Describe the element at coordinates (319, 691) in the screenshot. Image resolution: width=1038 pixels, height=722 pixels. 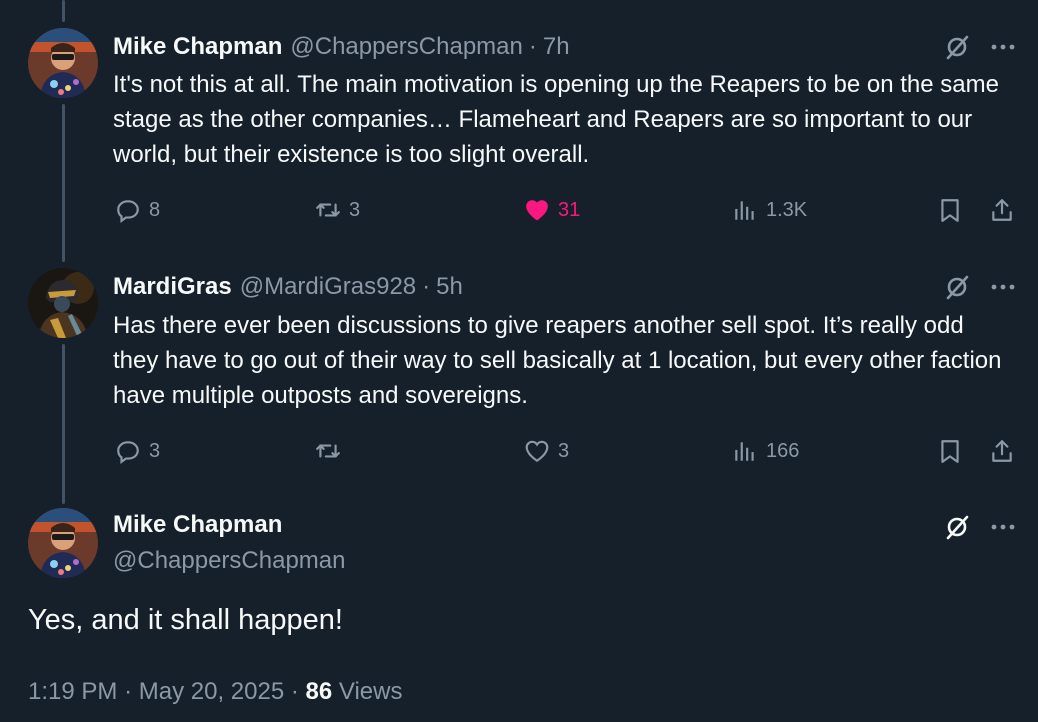
I see `views-total: 86` at that location.